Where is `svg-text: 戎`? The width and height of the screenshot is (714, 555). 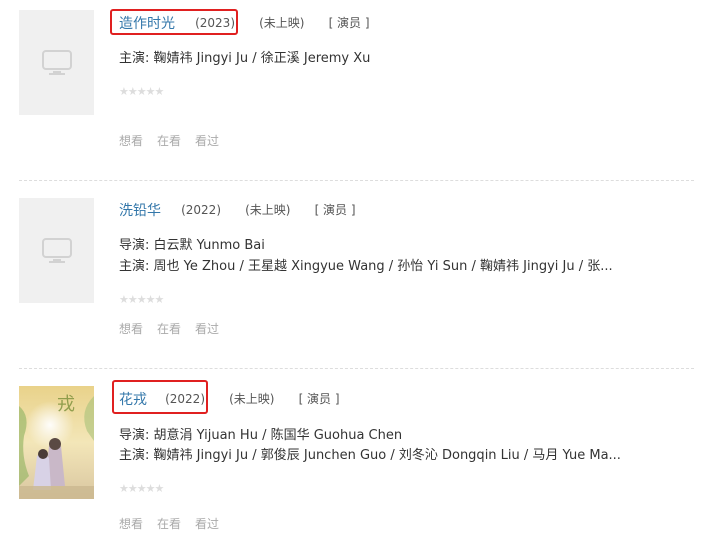
svg-text: 戎 is located at coordinates (66, 404).